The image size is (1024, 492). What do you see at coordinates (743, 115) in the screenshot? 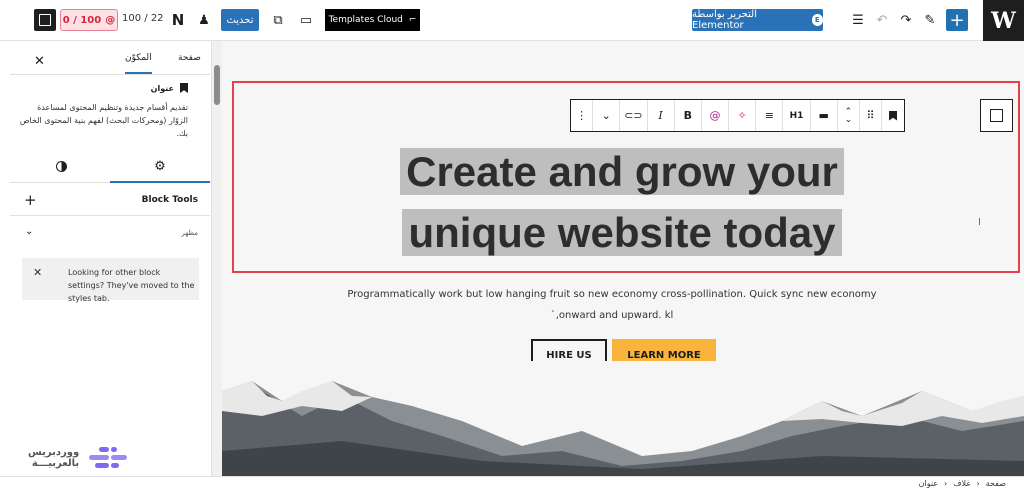
I see `ai-button: ✧` at bounding box center [743, 115].